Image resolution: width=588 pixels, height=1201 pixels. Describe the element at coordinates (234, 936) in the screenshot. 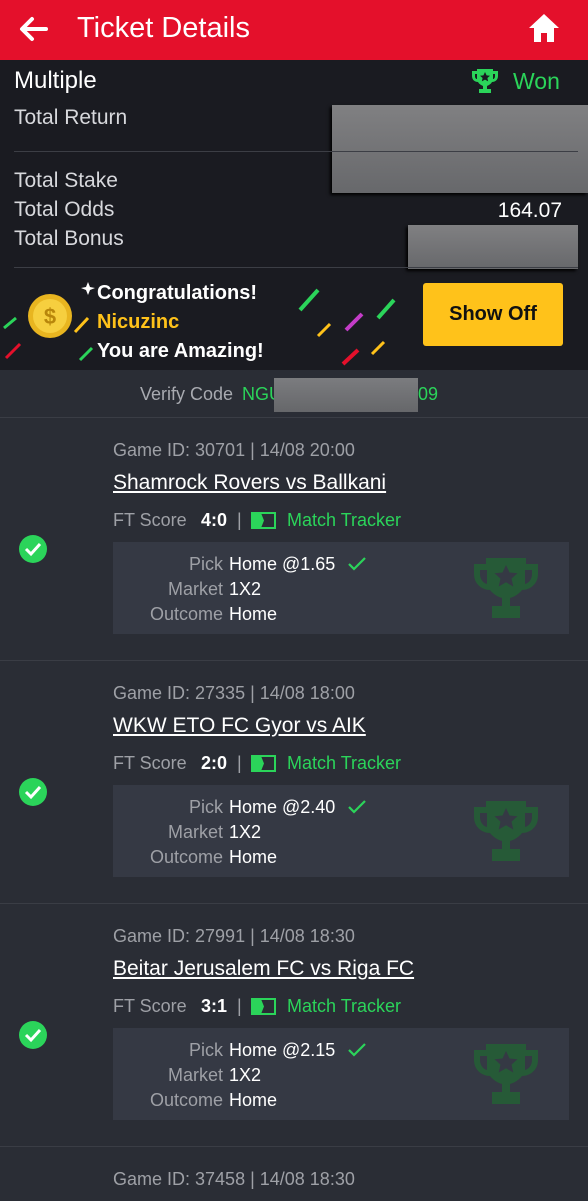

I see `game-id: Game ID: 27991 | 14/08 18:30` at that location.